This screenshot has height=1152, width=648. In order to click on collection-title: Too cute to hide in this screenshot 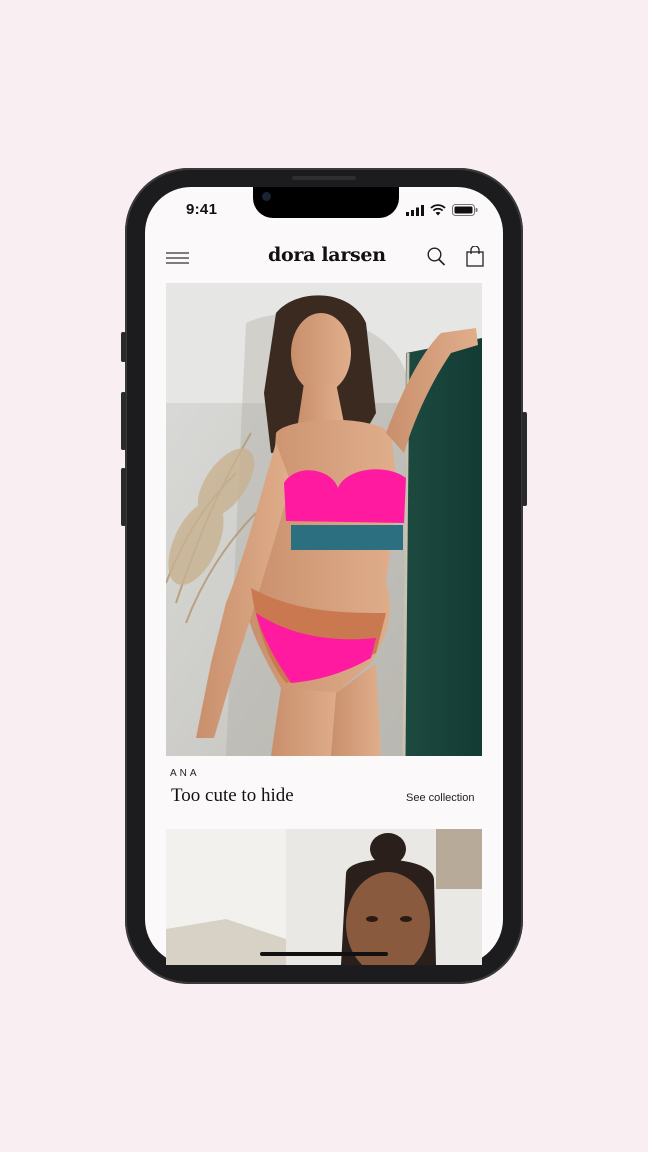, I will do `click(232, 795)`.